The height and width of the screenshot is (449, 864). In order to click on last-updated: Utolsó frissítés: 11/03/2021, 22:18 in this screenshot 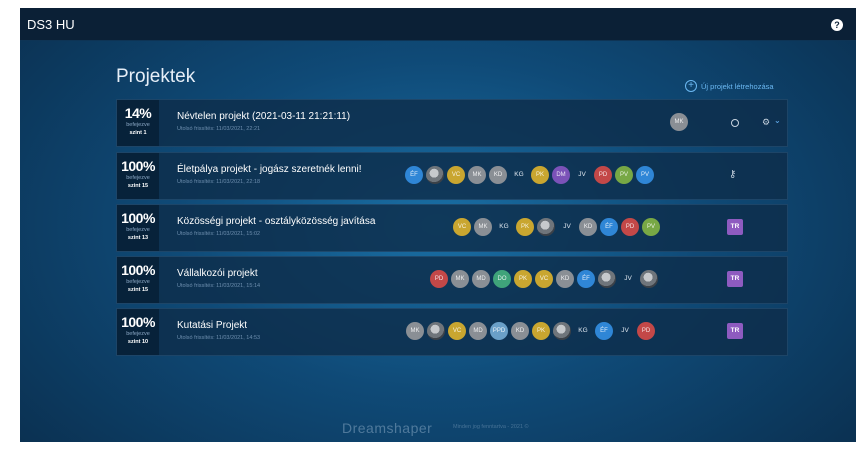, I will do `click(219, 182)`.